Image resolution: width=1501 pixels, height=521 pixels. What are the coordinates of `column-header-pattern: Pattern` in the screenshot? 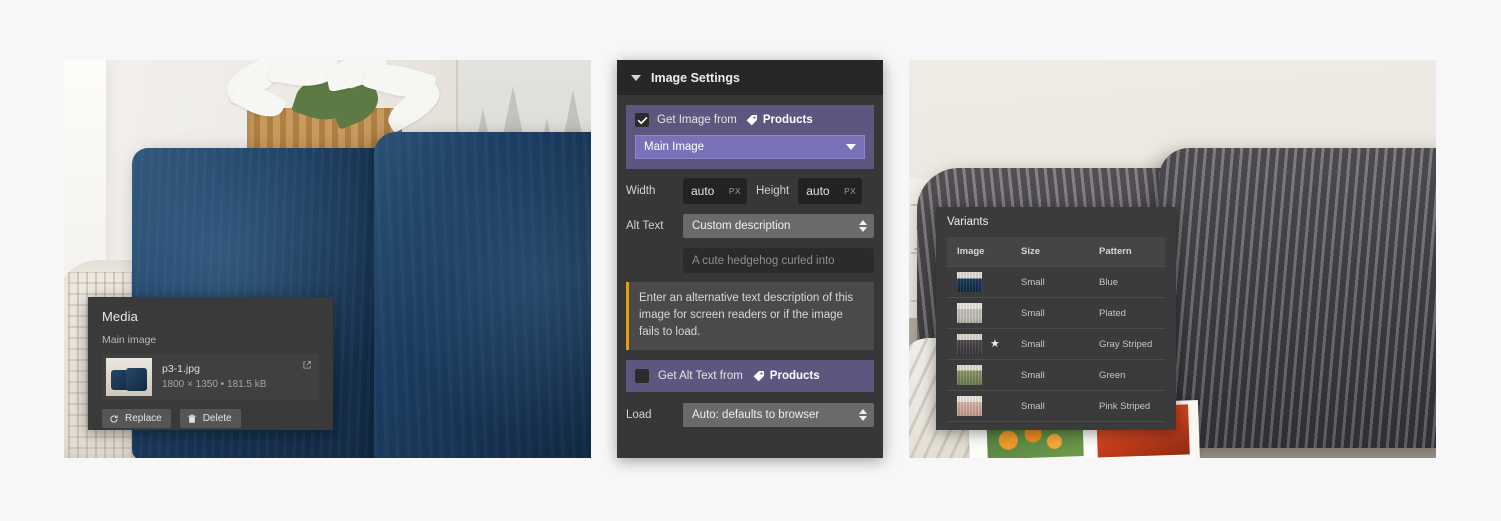 It's located at (1132, 252).